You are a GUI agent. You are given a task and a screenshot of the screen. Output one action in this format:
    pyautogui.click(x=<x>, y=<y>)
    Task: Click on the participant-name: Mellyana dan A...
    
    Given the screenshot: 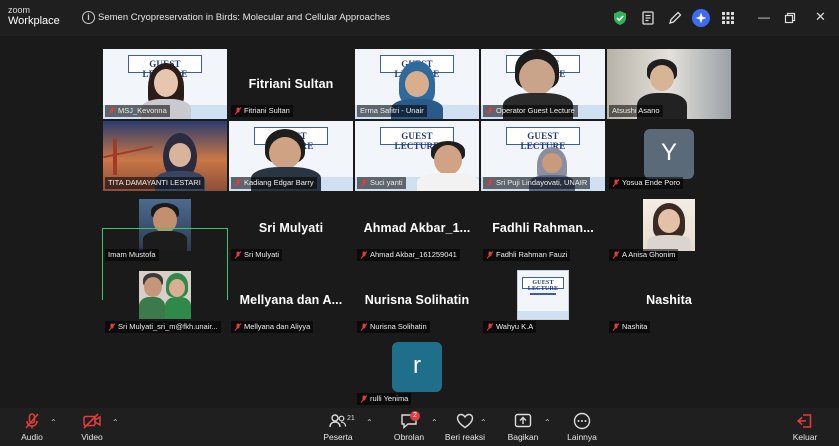 What is the action you would take?
    pyautogui.click(x=291, y=300)
    